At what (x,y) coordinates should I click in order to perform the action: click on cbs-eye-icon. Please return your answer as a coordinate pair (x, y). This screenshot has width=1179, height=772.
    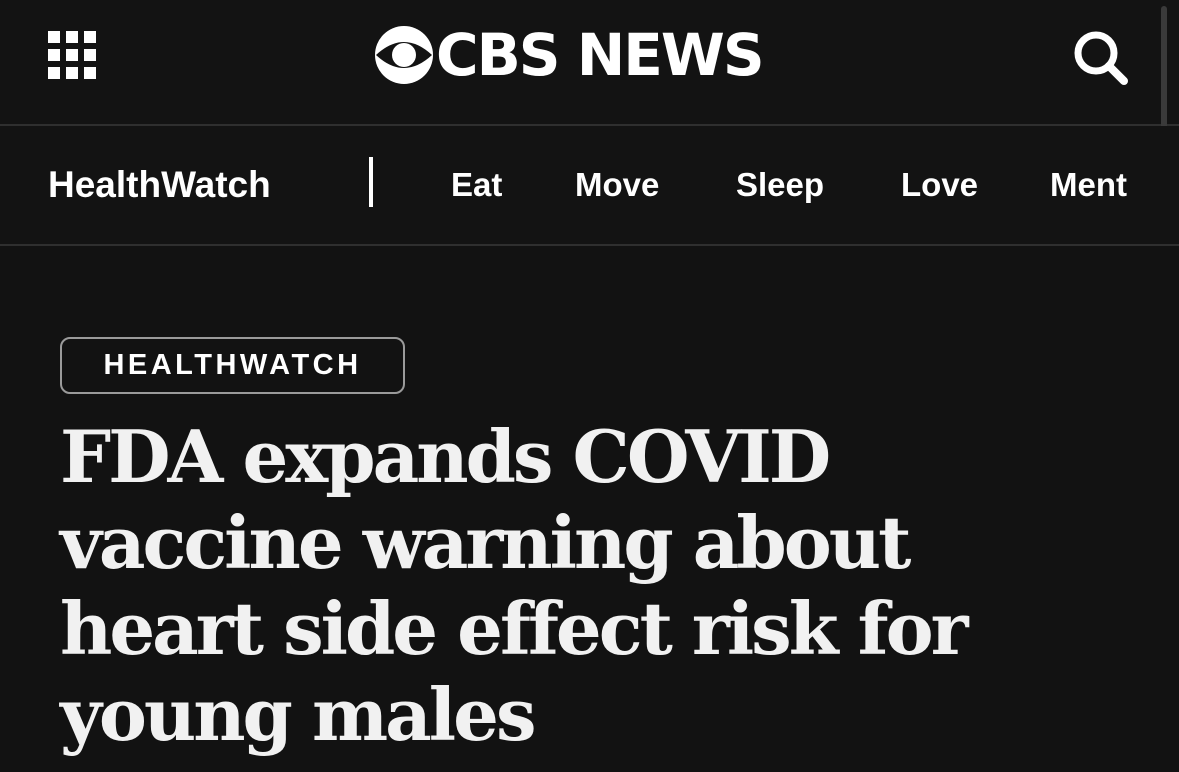
    Looking at the image, I should click on (404, 55).